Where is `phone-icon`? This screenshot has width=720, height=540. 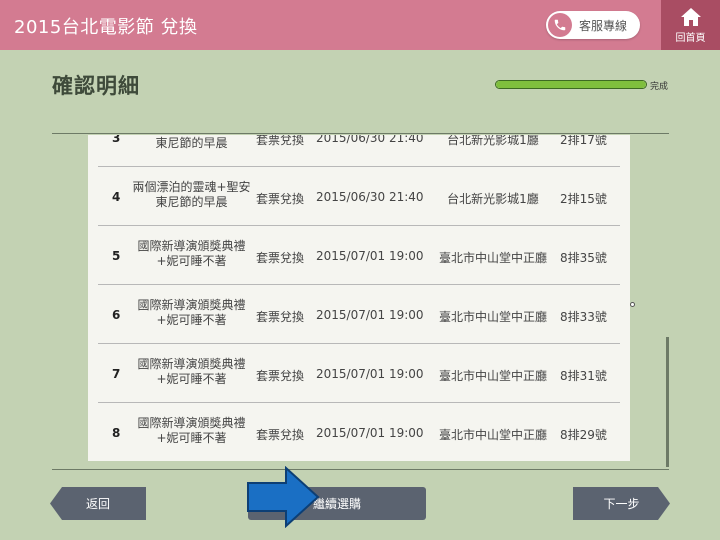
phone-icon is located at coordinates (560, 25).